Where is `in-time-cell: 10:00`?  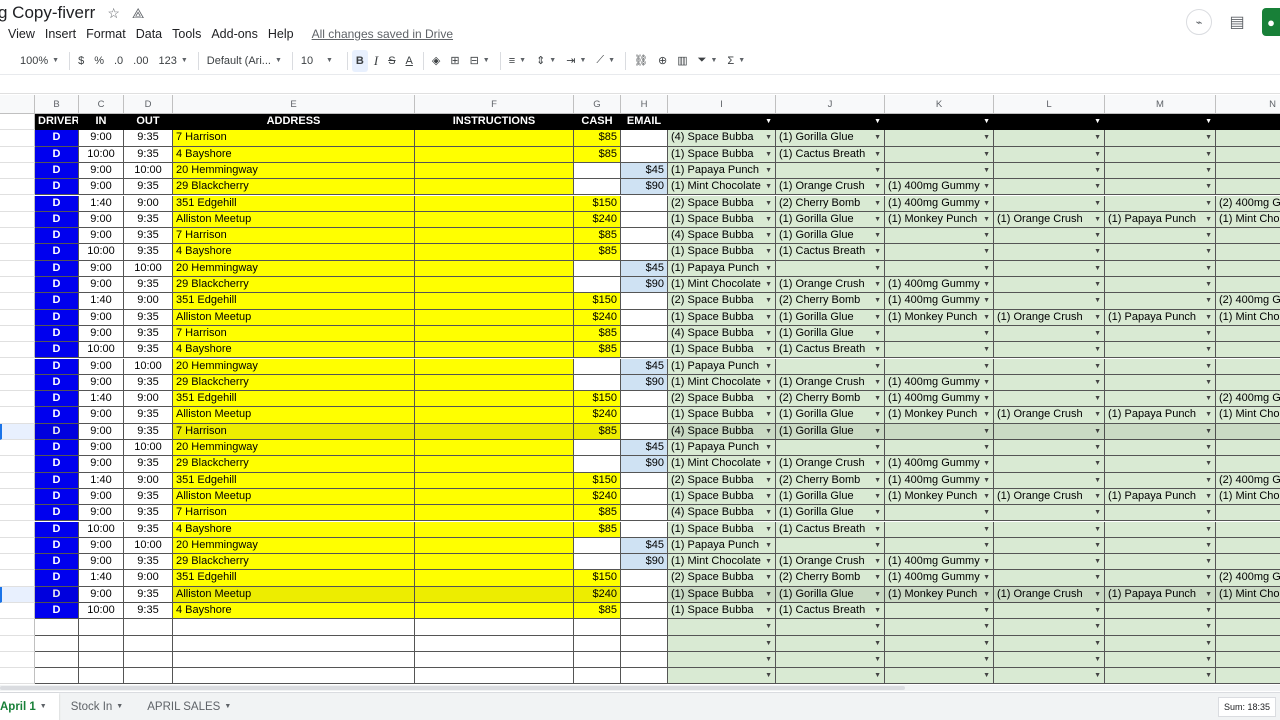 in-time-cell: 10:00 is located at coordinates (101, 154).